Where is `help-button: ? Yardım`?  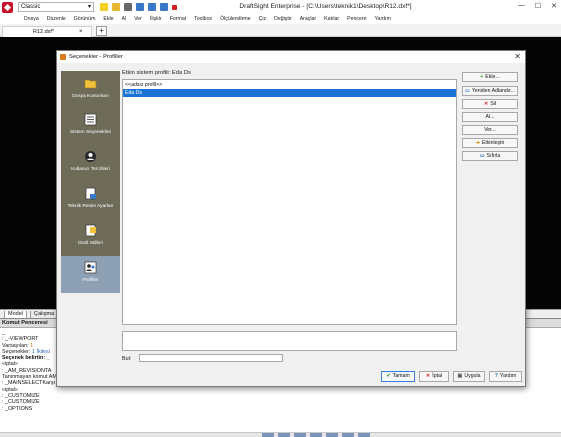 help-button: ? Yardım is located at coordinates (505, 376).